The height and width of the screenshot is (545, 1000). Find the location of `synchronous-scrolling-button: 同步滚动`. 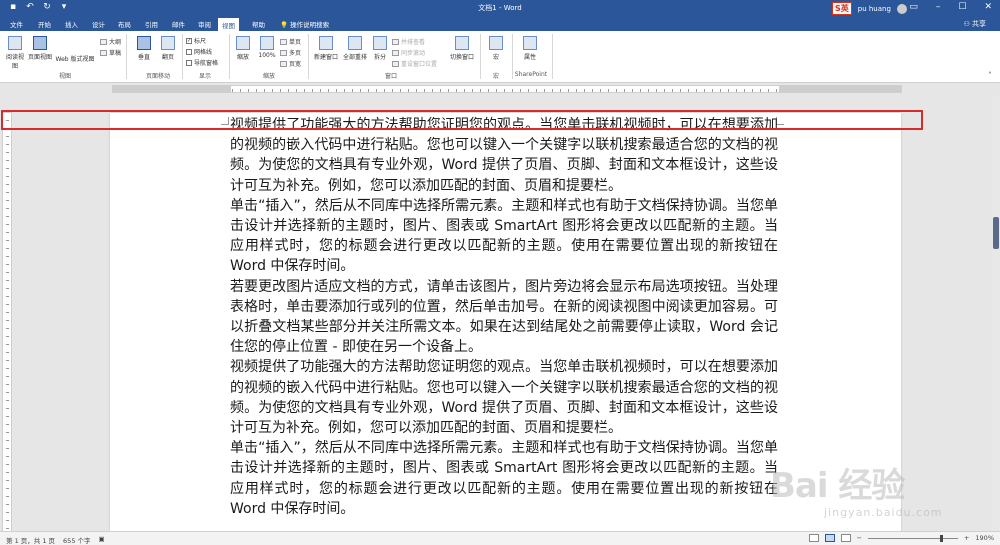

synchronous-scrolling-button: 同步滚动 is located at coordinates (408, 52).